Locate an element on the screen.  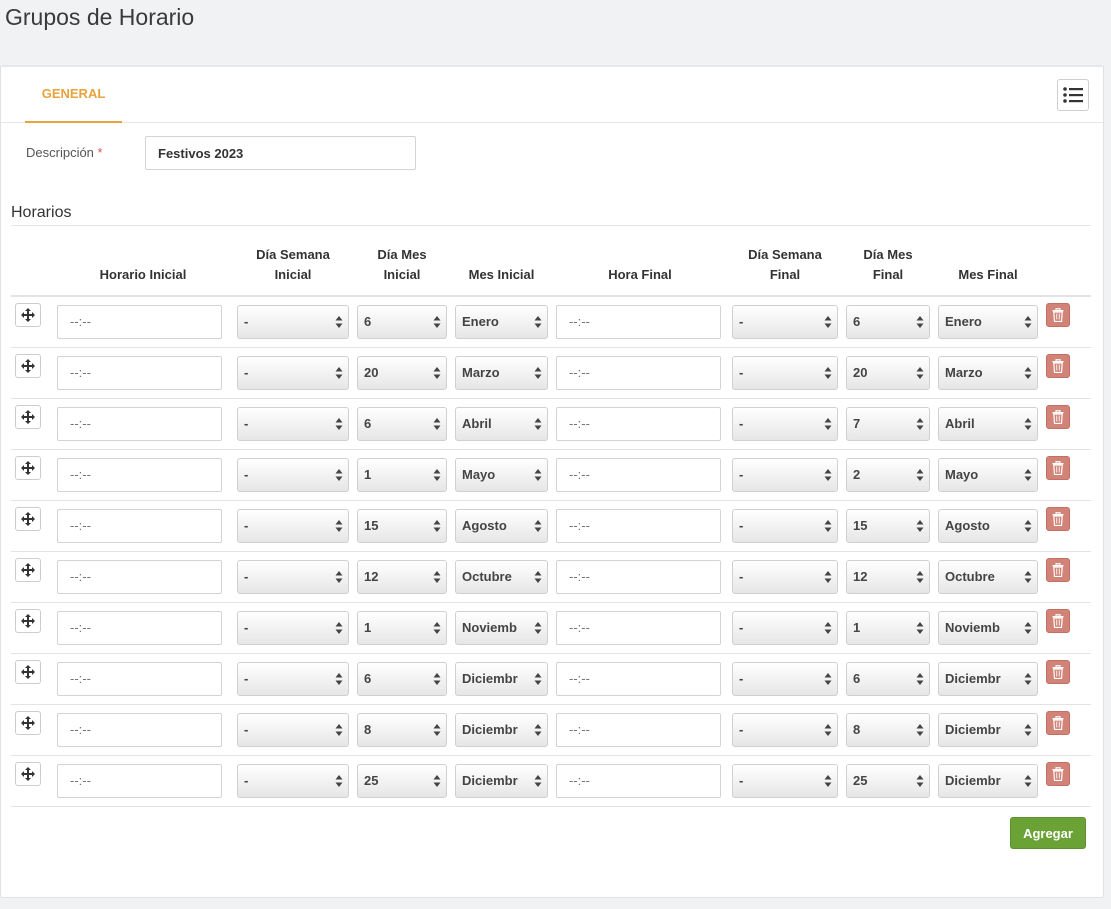
start-month-select: Octubre is located at coordinates (501, 576).